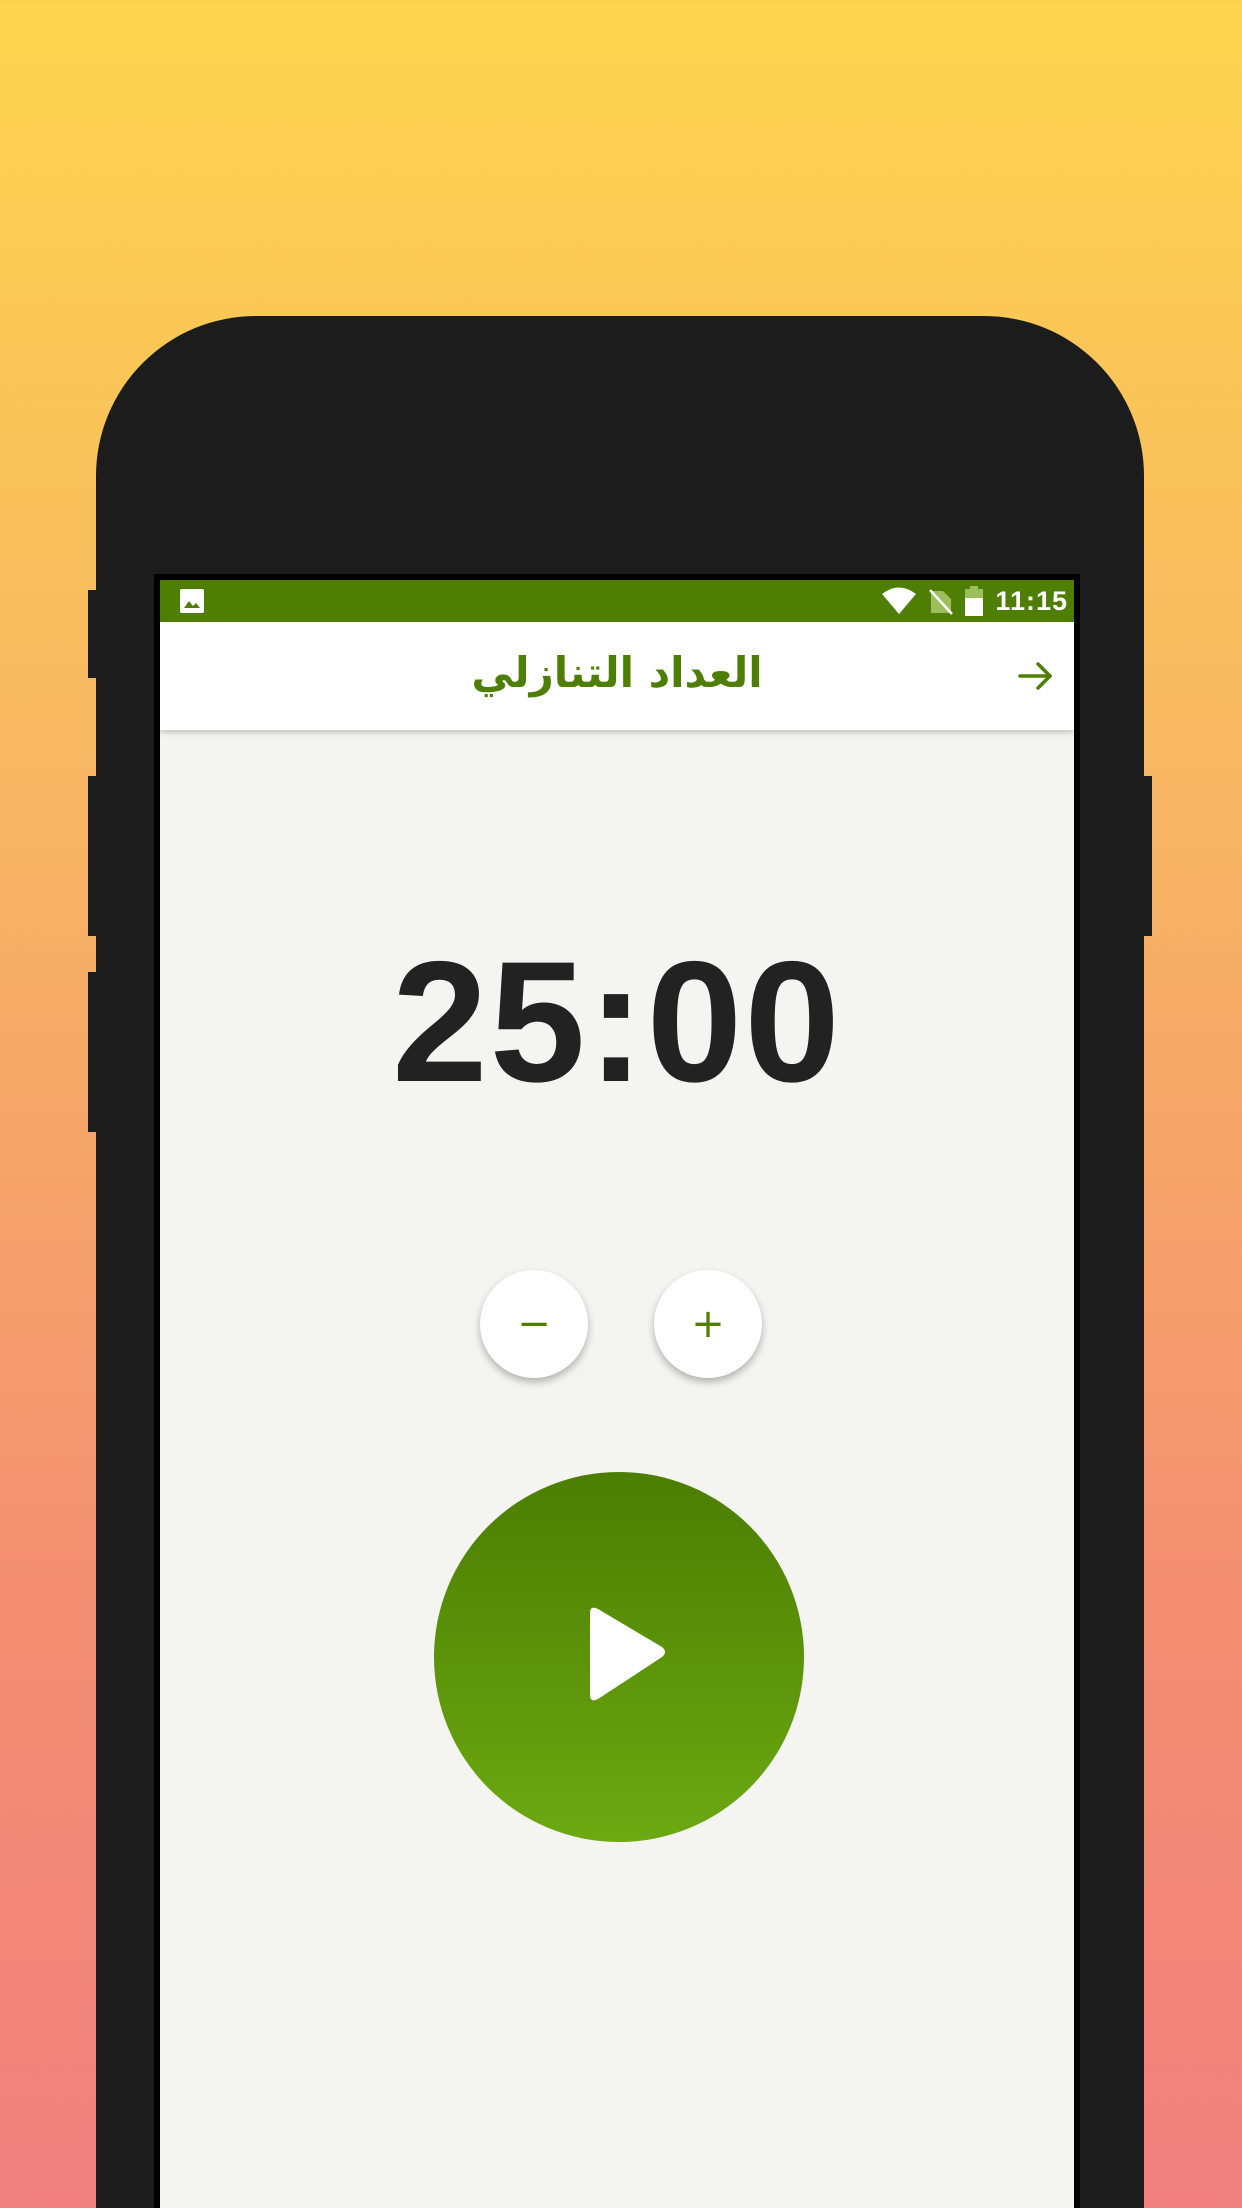 This screenshot has width=1242, height=2208. Describe the element at coordinates (1146, 856) in the screenshot. I see `phone-power-button` at that location.